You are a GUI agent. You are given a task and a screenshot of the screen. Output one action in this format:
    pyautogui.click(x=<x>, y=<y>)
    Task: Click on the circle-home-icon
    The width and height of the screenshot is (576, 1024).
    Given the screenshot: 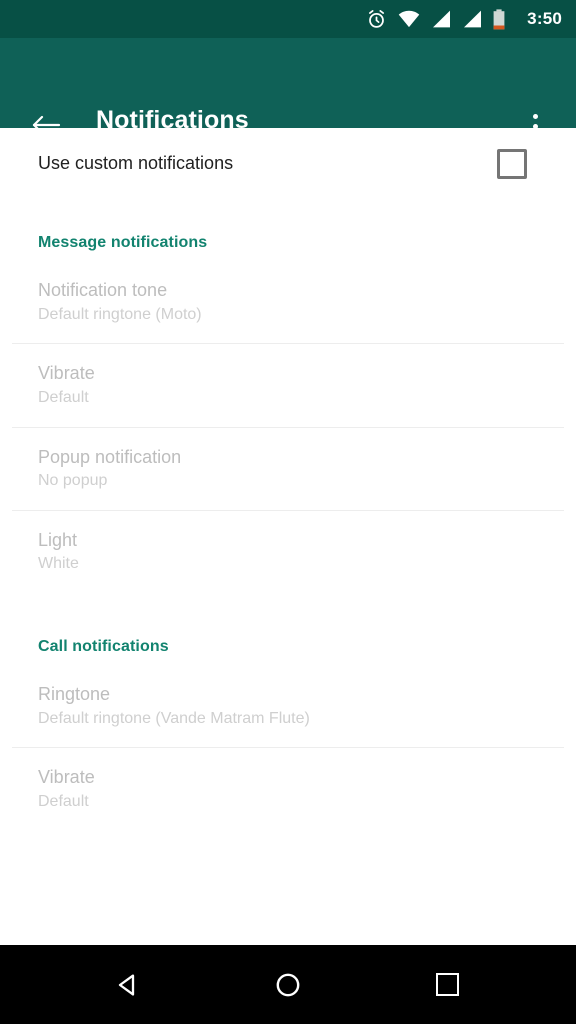 What is the action you would take?
    pyautogui.click(x=288, y=984)
    